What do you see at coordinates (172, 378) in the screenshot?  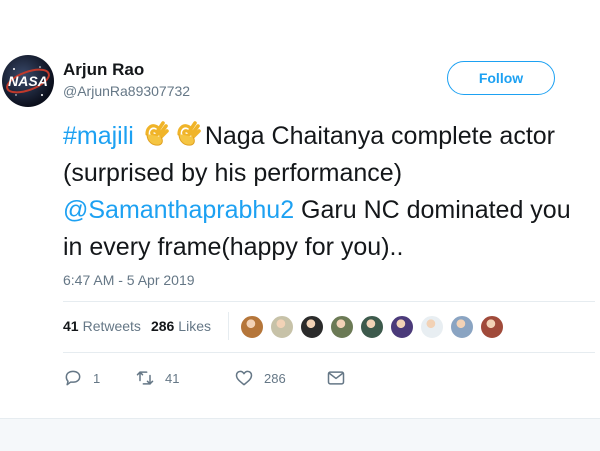 I see `retweet-count: 41` at bounding box center [172, 378].